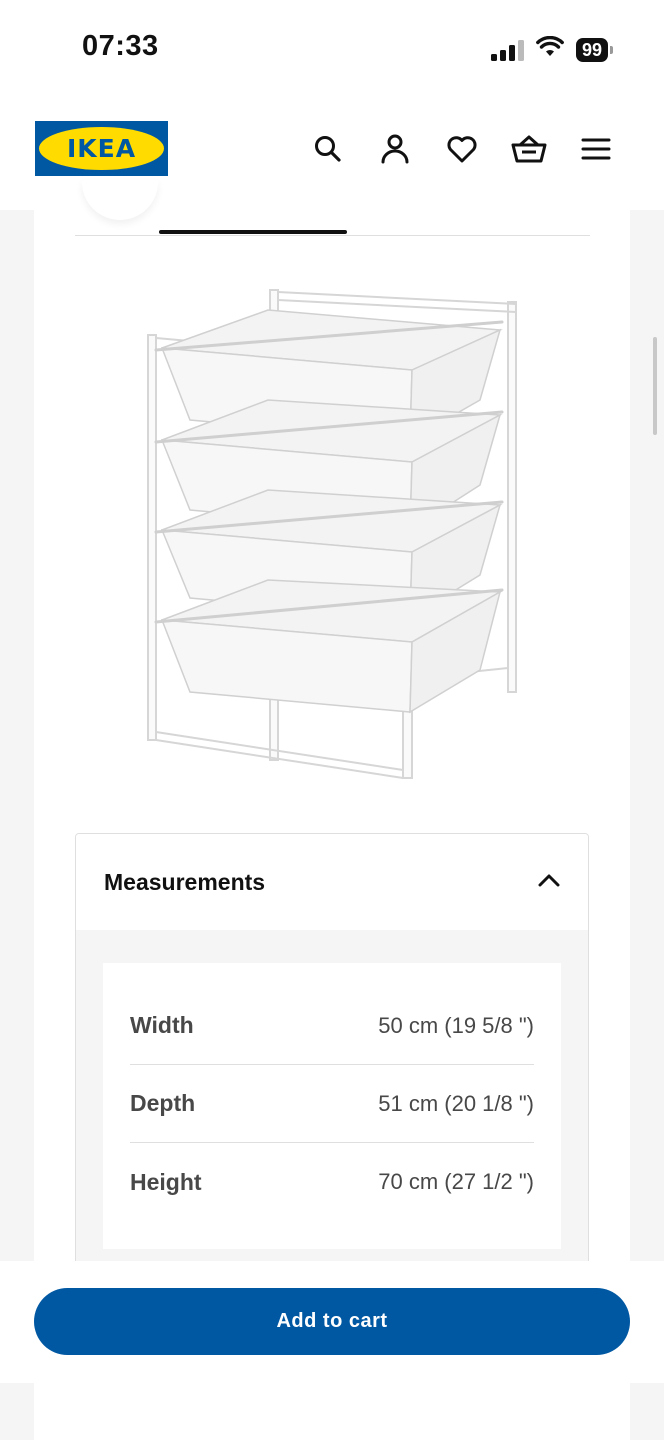 This screenshot has width=664, height=1440. I want to click on measurement-label: Depth, so click(163, 1103).